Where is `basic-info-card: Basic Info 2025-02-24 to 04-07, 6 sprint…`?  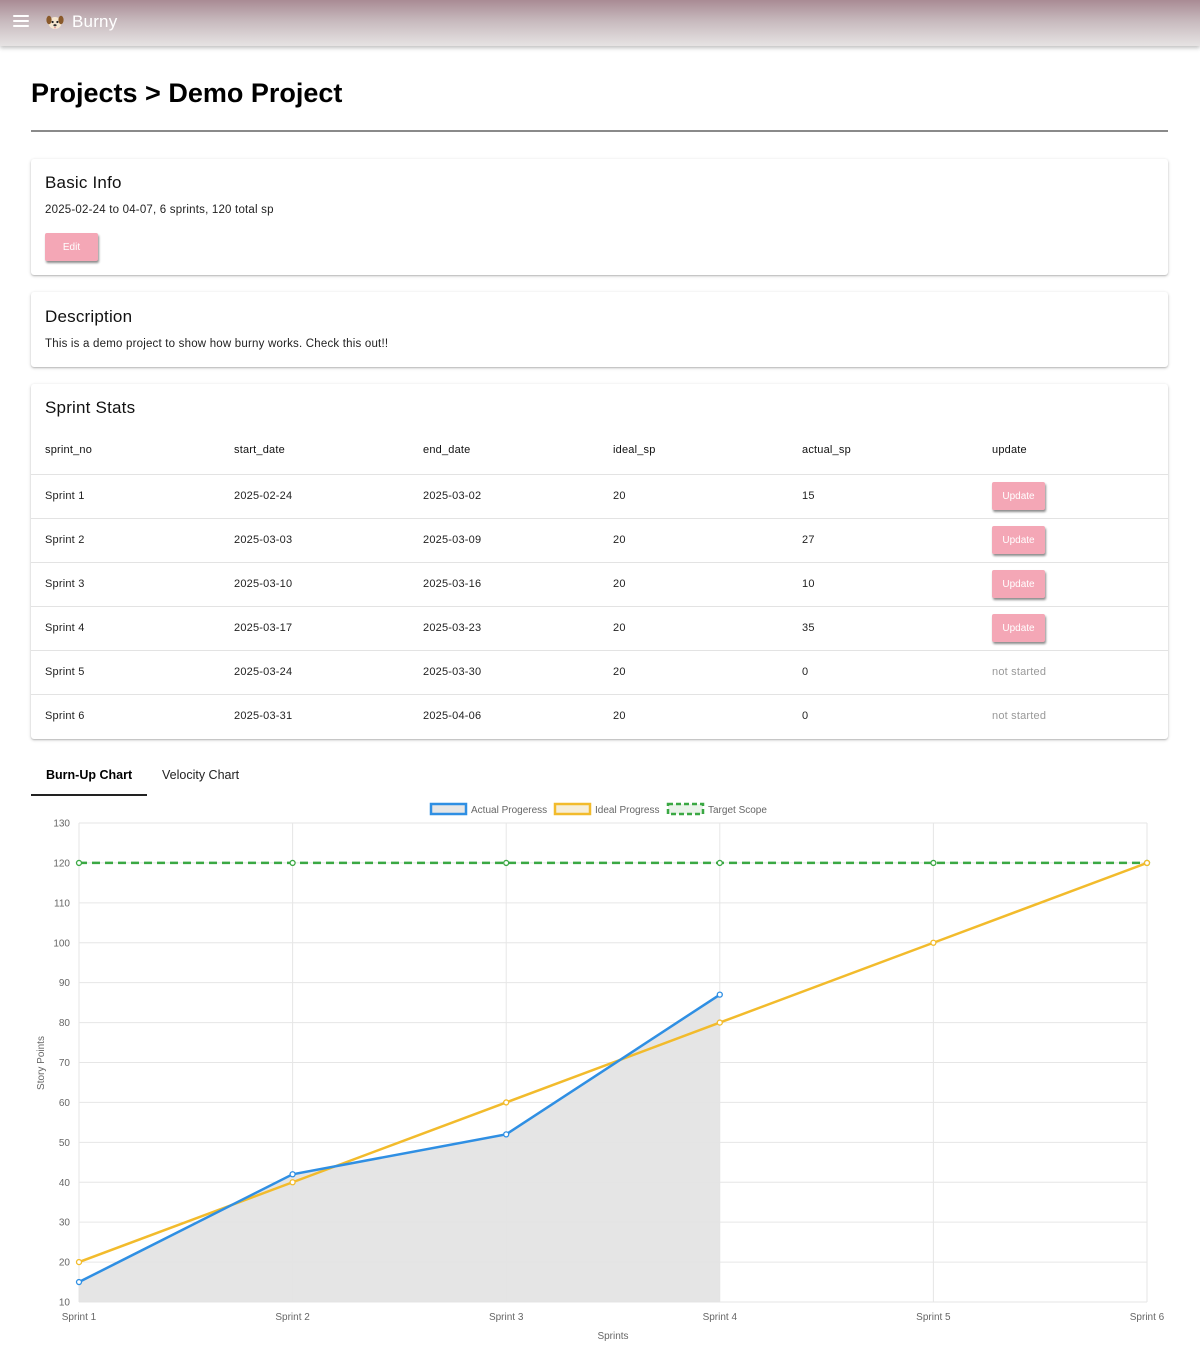
basic-info-card: Basic Info 2025-02-24 to 04-07, 6 sprint… is located at coordinates (599, 217).